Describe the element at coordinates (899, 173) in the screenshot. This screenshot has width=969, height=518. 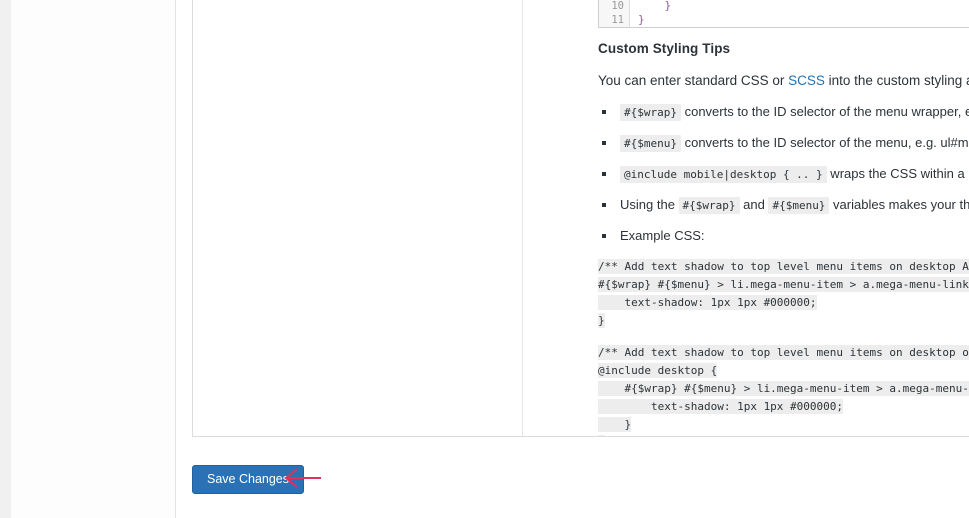
I see `list-item-text: wraps the CSS within a media query based` at that location.